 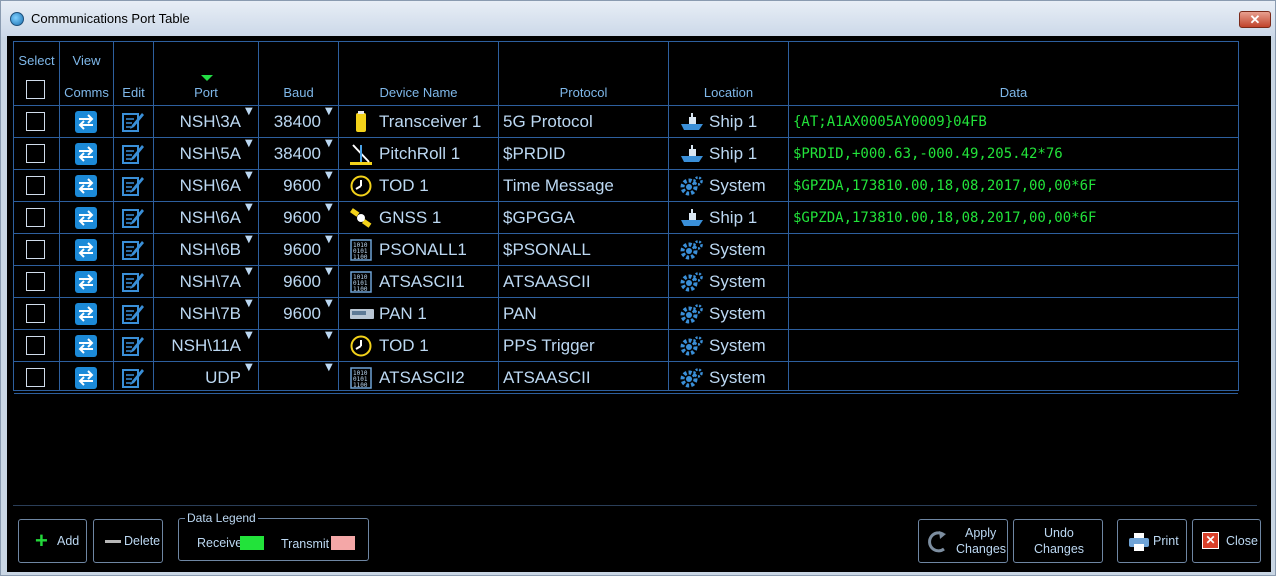 What do you see at coordinates (52, 541) in the screenshot?
I see `add-button: + Add` at bounding box center [52, 541].